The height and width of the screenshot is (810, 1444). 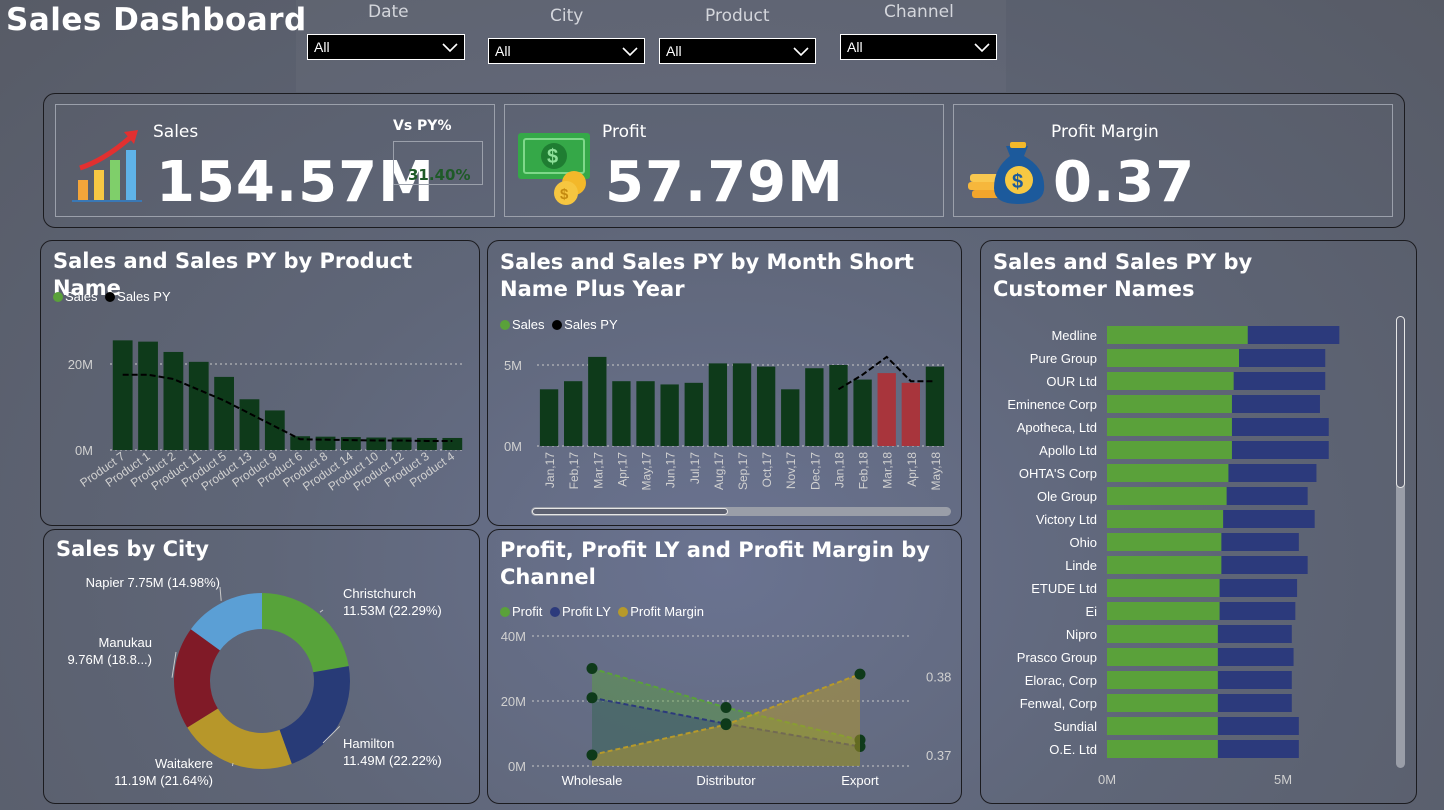 What do you see at coordinates (591, 324) in the screenshot?
I see `legend-sales-py-label: Sales PY` at bounding box center [591, 324].